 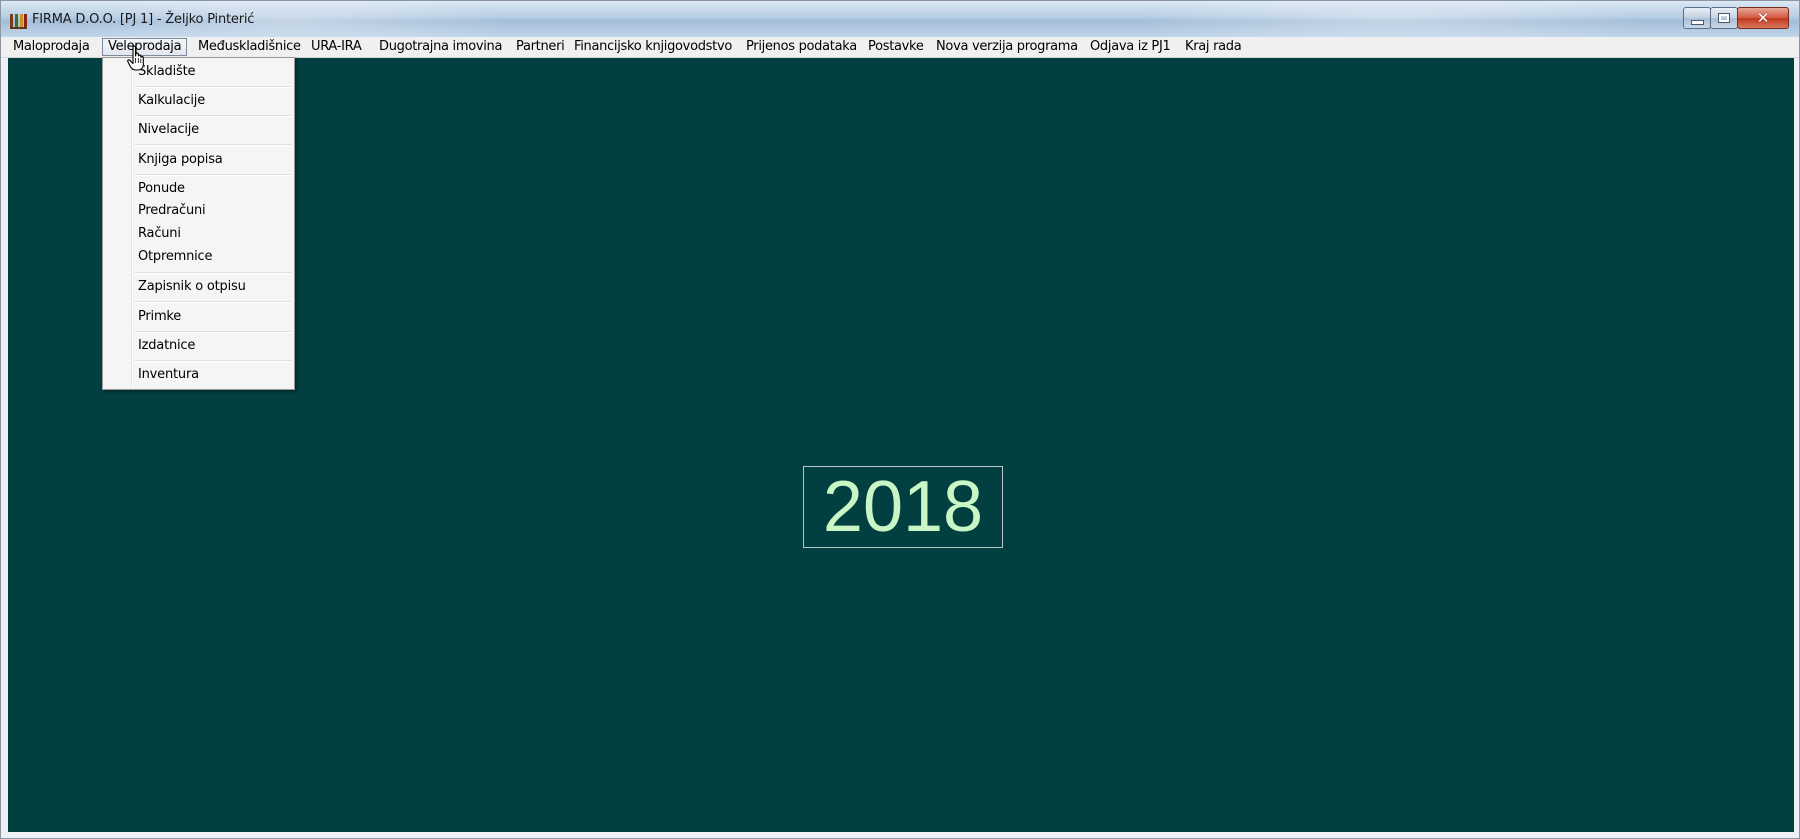 I want to click on menu-maloprodaja: Maloprodaja, so click(x=51, y=47).